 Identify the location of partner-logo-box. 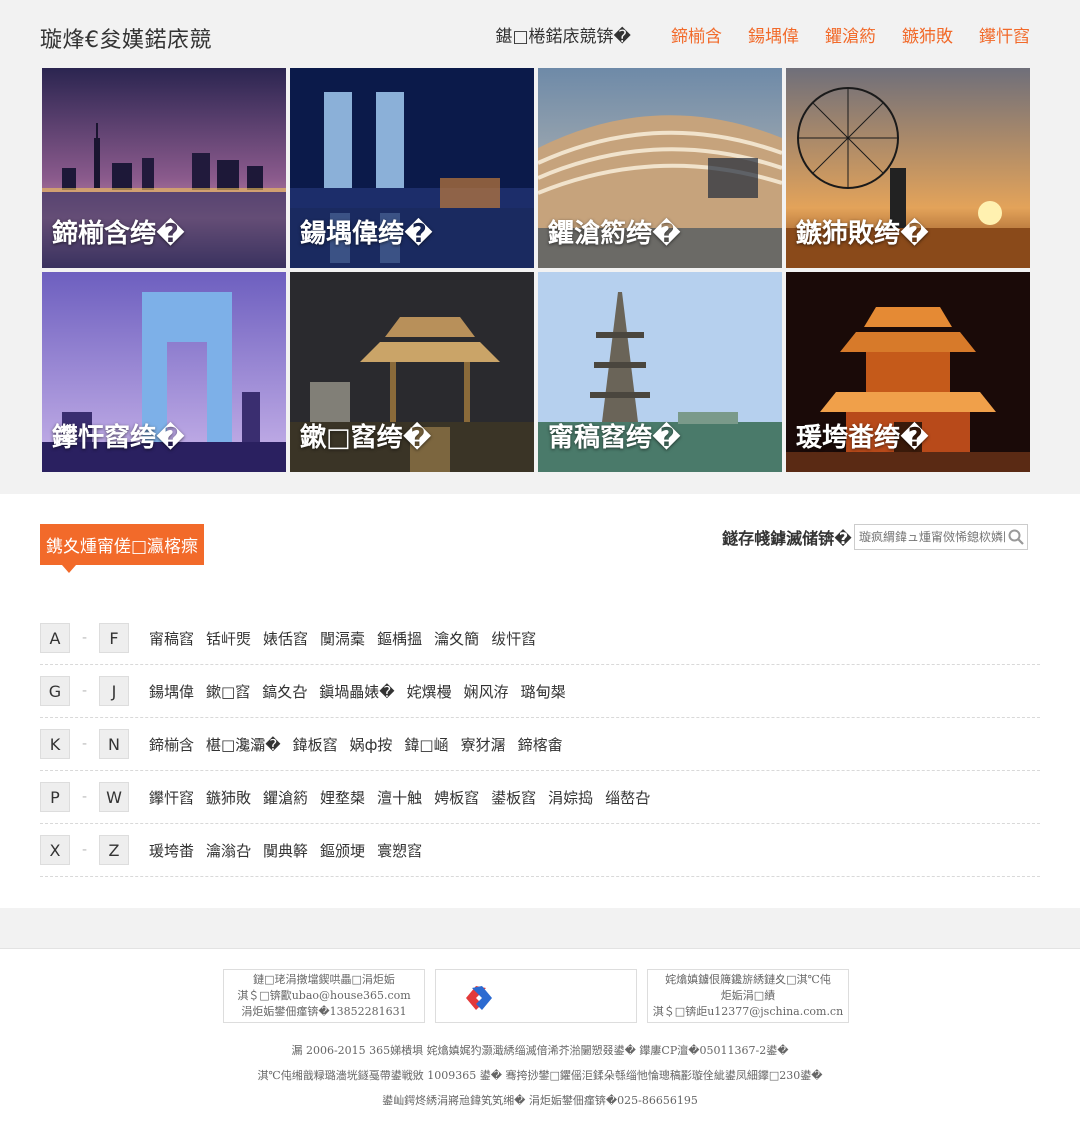
(536, 996).